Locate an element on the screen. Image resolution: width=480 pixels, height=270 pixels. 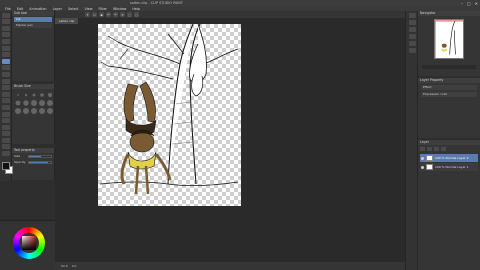
eraser-icon is located at coordinates (6, 94).